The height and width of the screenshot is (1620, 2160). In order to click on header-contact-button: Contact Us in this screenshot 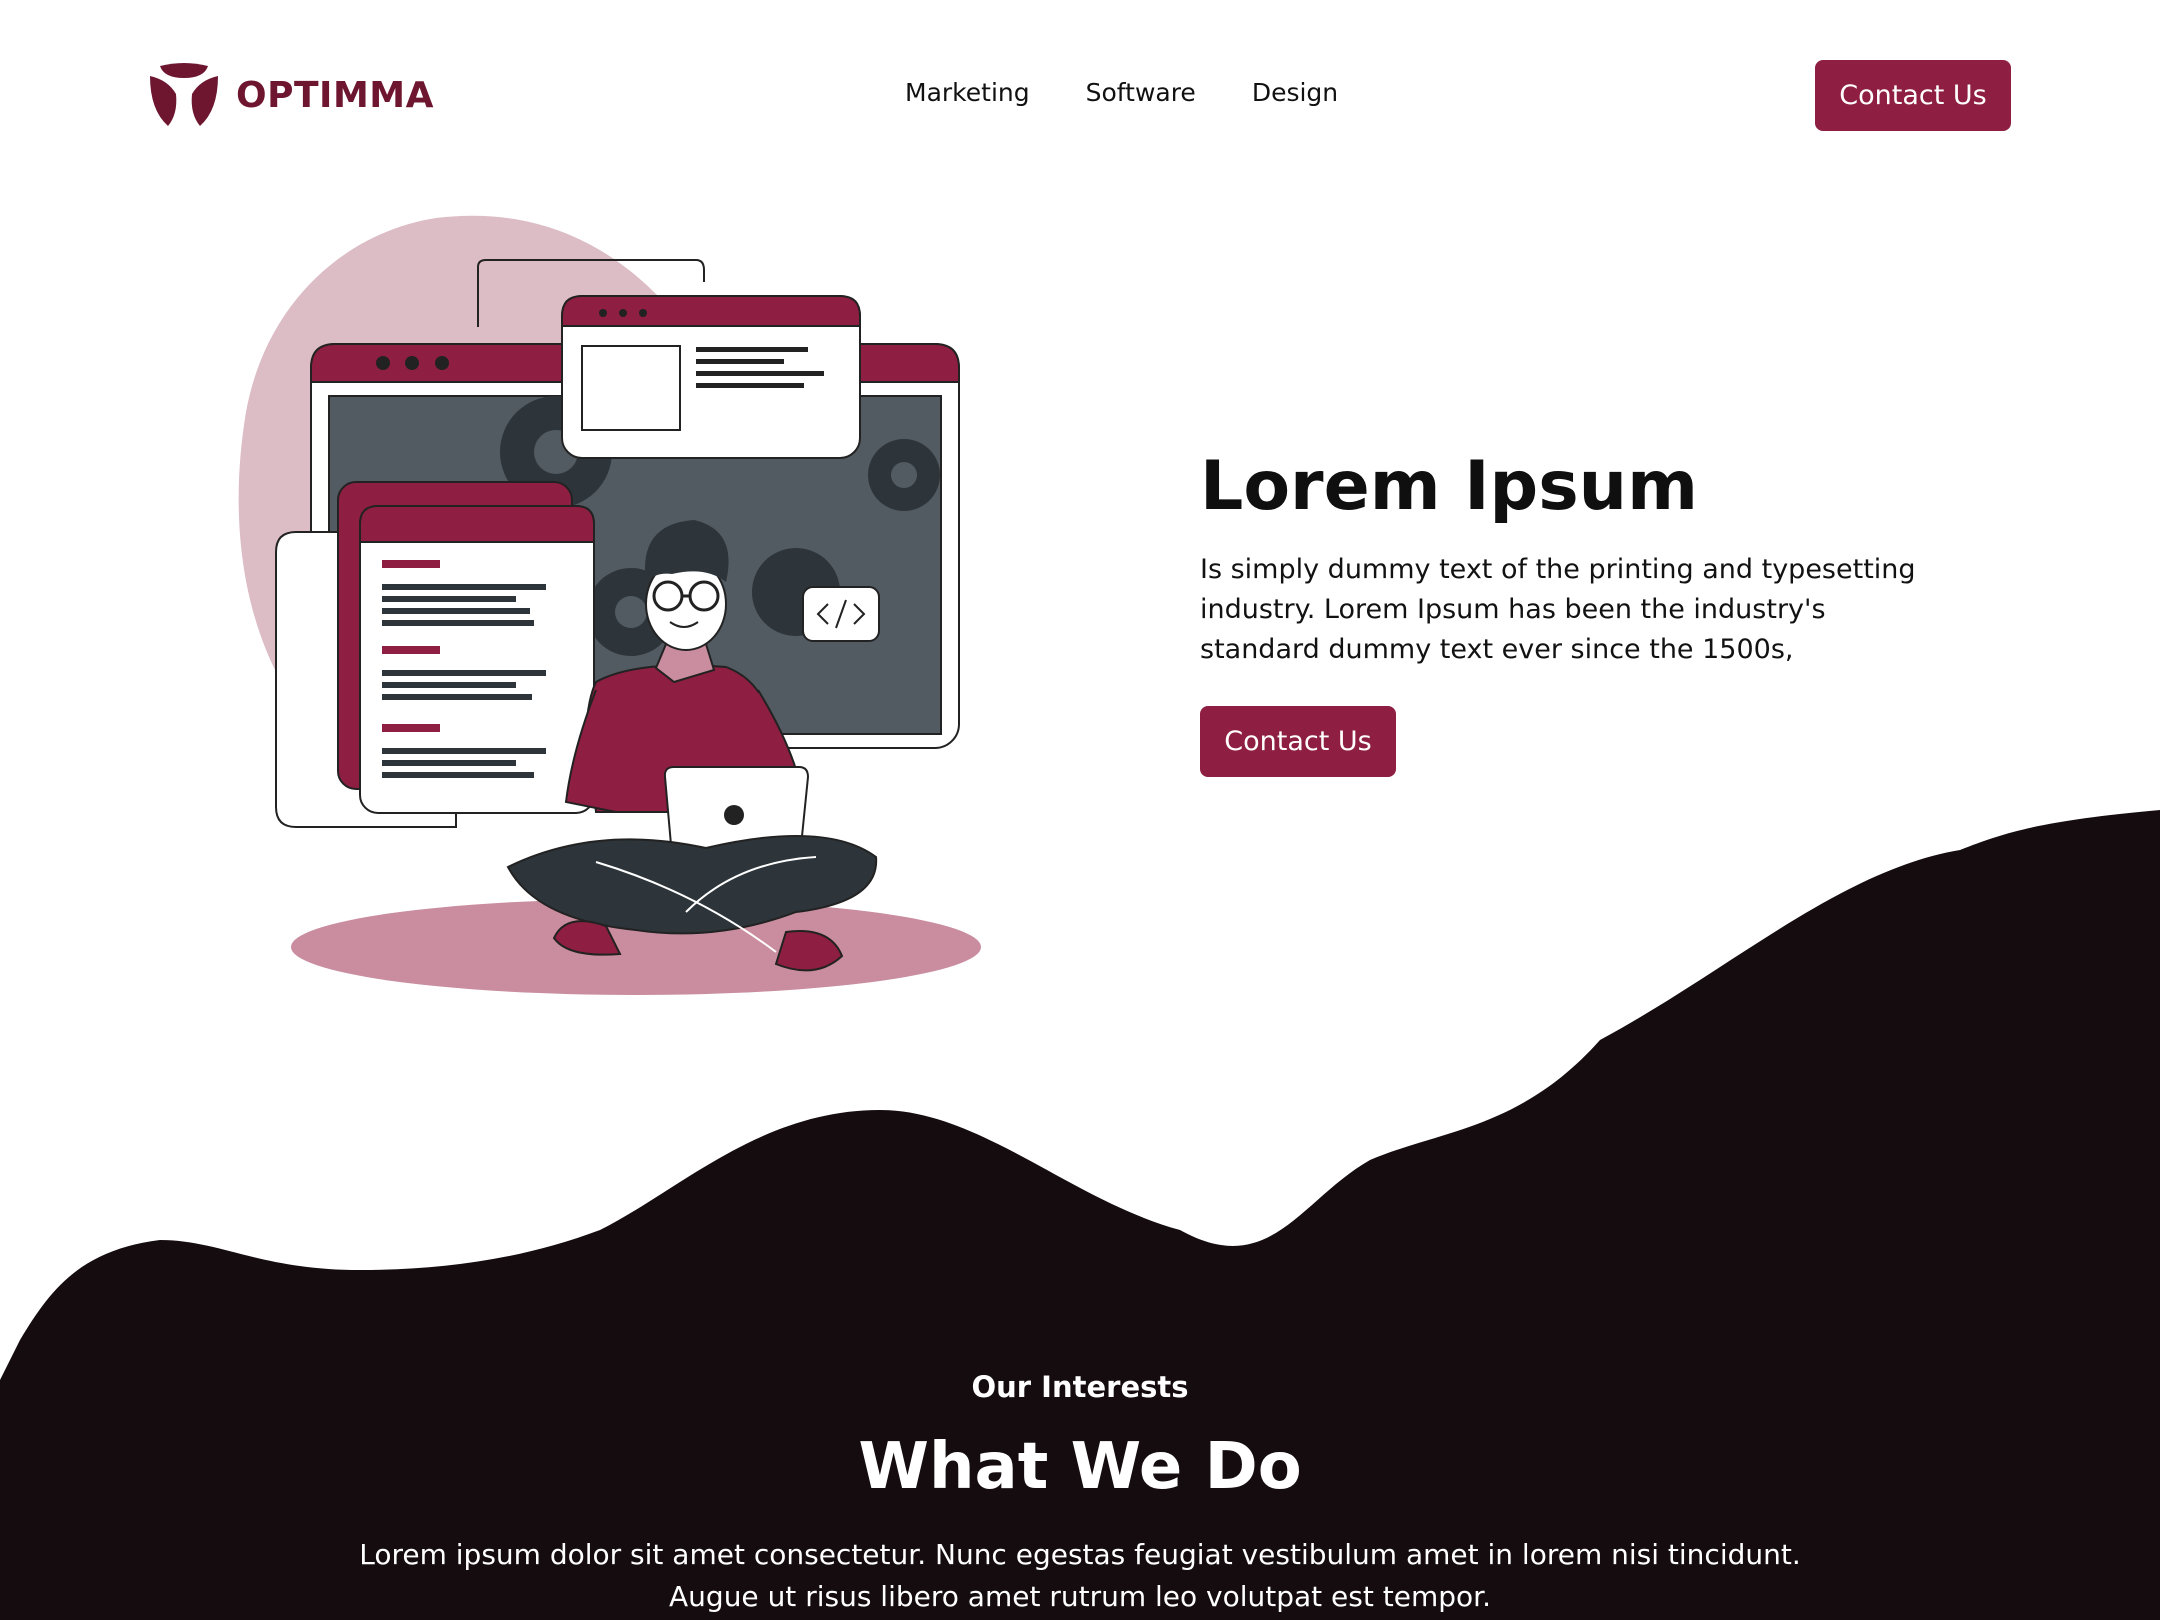, I will do `click(1913, 95)`.